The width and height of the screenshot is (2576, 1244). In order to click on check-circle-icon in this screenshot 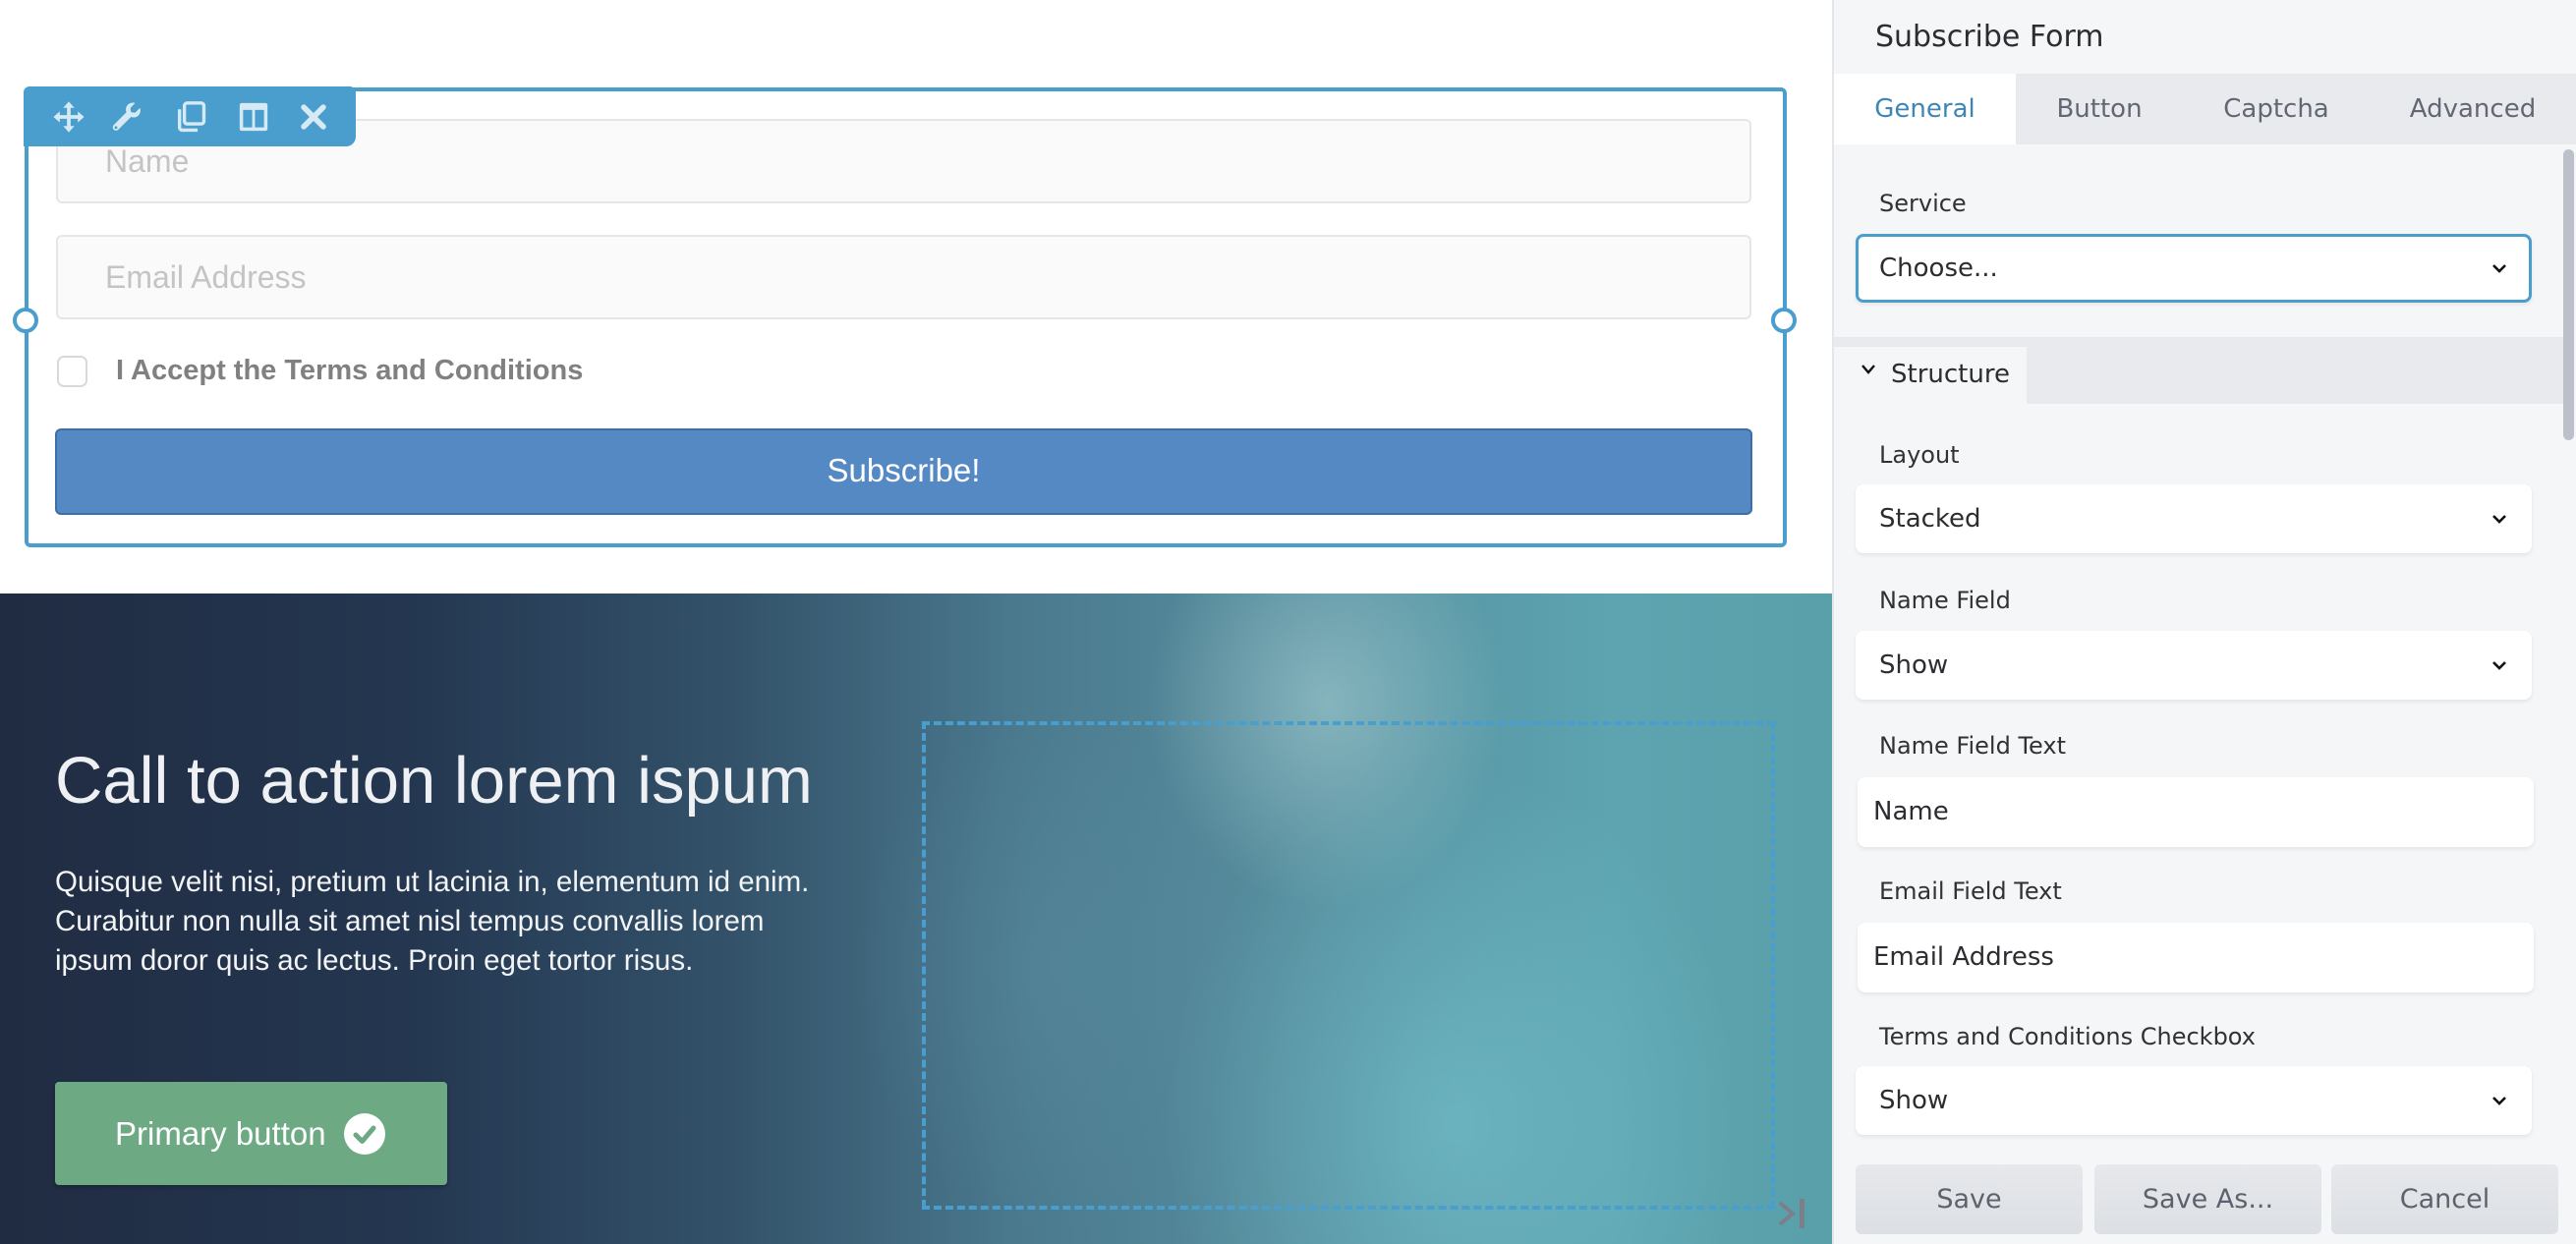, I will do `click(365, 1134)`.